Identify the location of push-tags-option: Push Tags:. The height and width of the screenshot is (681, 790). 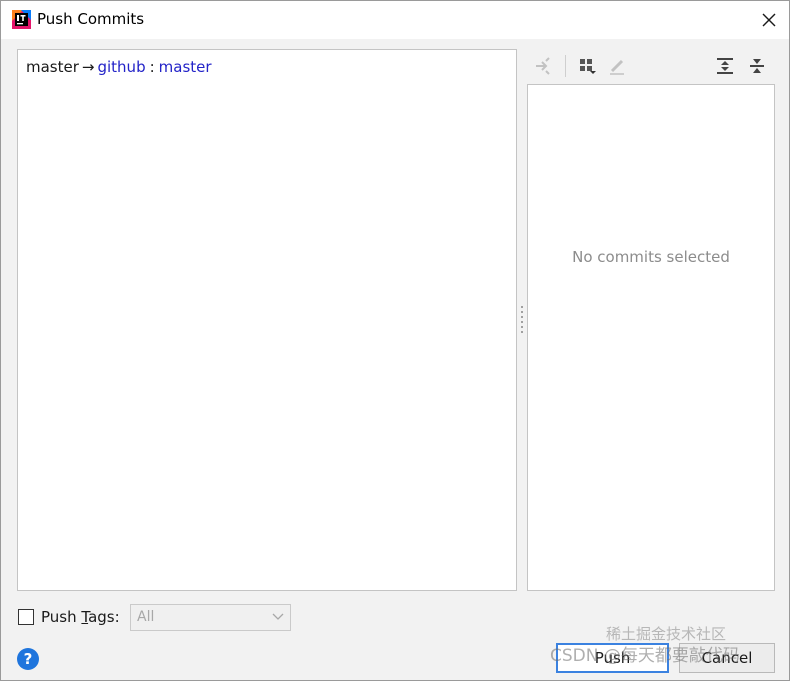
(69, 617).